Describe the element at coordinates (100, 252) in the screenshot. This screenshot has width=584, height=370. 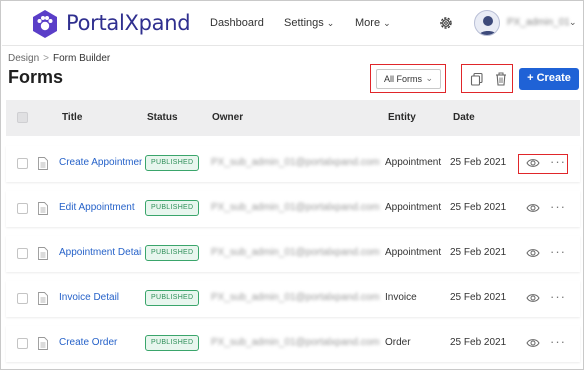
I see `form-title-link: Appointment Detail` at that location.